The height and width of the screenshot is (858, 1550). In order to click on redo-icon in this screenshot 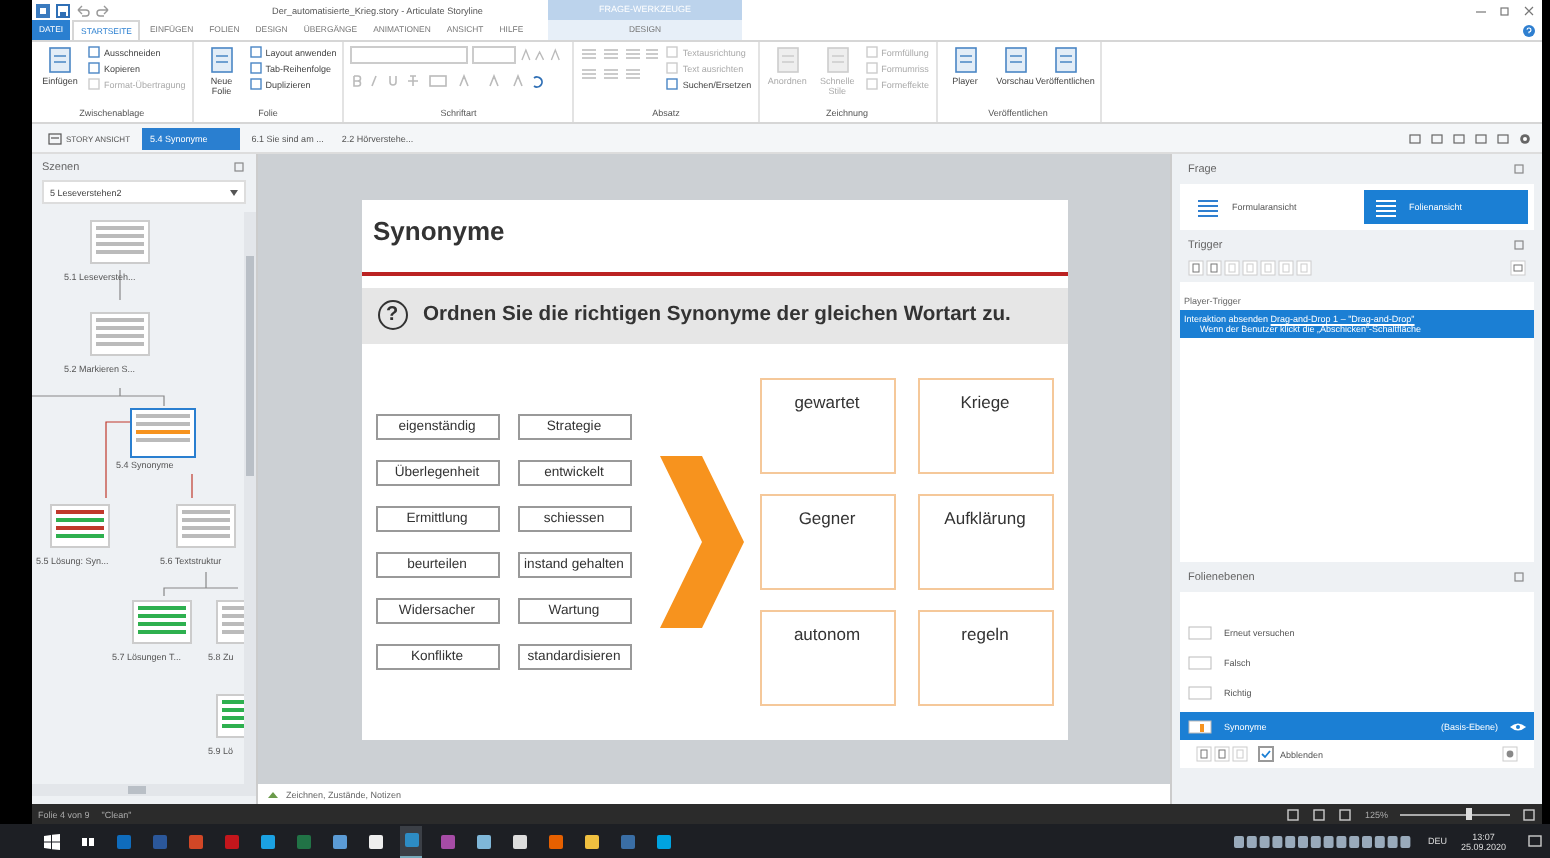, I will do `click(103, 10)`.